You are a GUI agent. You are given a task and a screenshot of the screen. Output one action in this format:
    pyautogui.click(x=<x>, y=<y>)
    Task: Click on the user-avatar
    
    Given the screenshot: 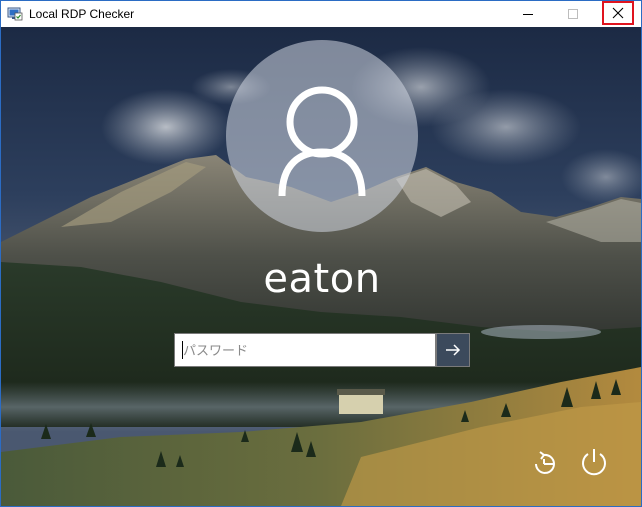 What is the action you would take?
    pyautogui.click(x=322, y=136)
    